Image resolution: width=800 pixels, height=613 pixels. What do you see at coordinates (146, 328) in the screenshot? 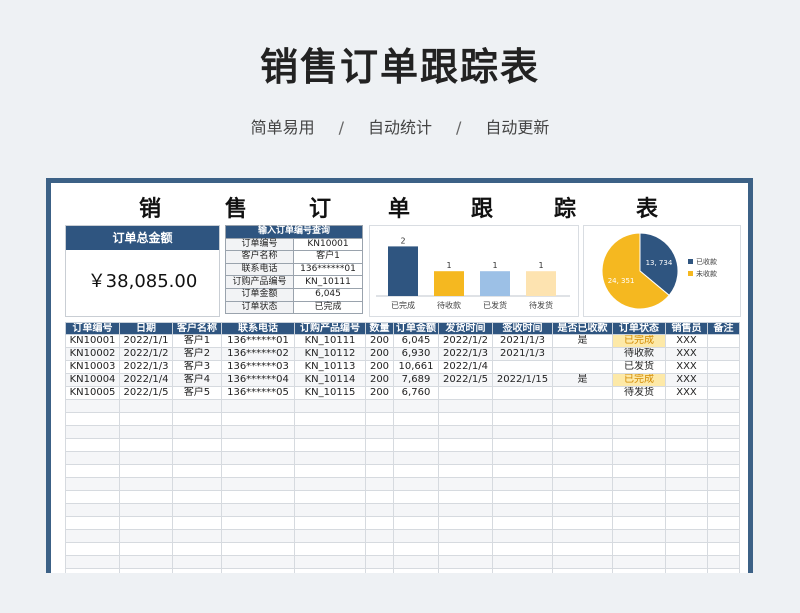
I see `column-header: 日期` at bounding box center [146, 328].